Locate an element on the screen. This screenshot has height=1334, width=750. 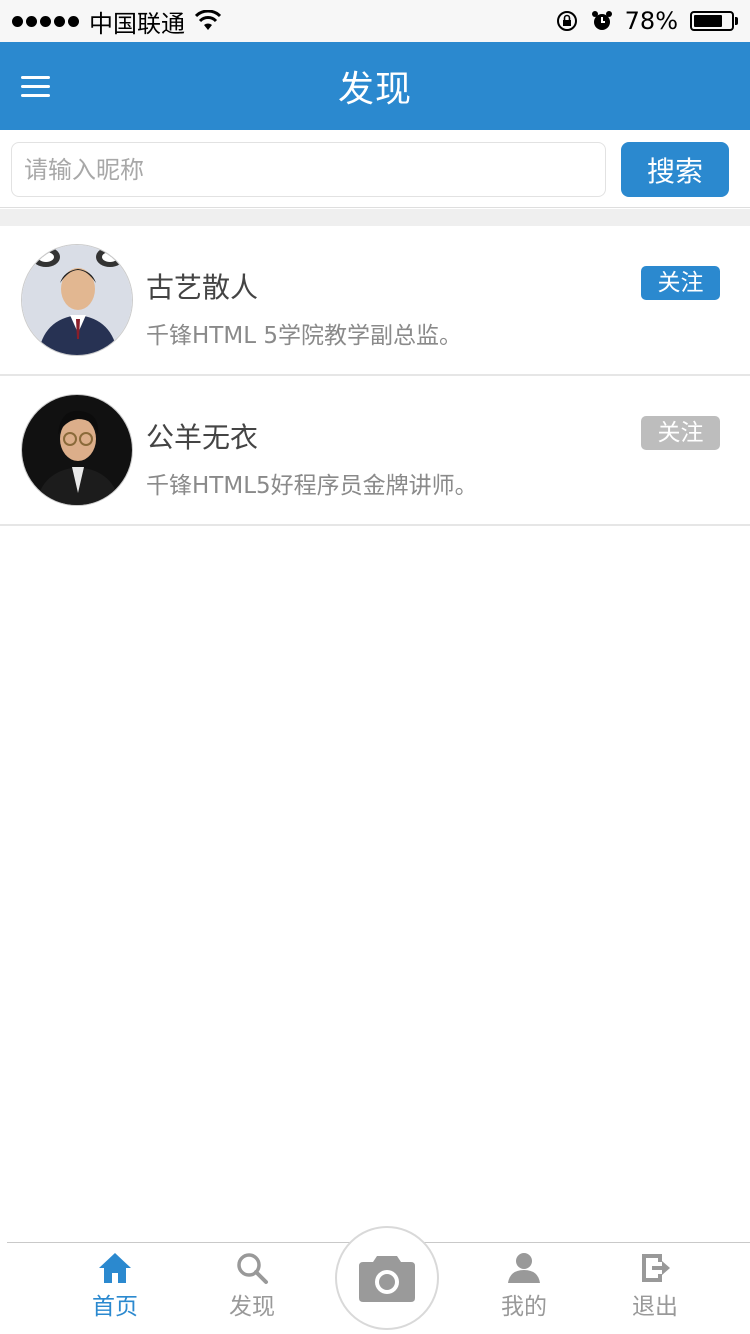
bottom-tab-bar: 首页 发现 我的 退出 is located at coordinates (378, 1280).